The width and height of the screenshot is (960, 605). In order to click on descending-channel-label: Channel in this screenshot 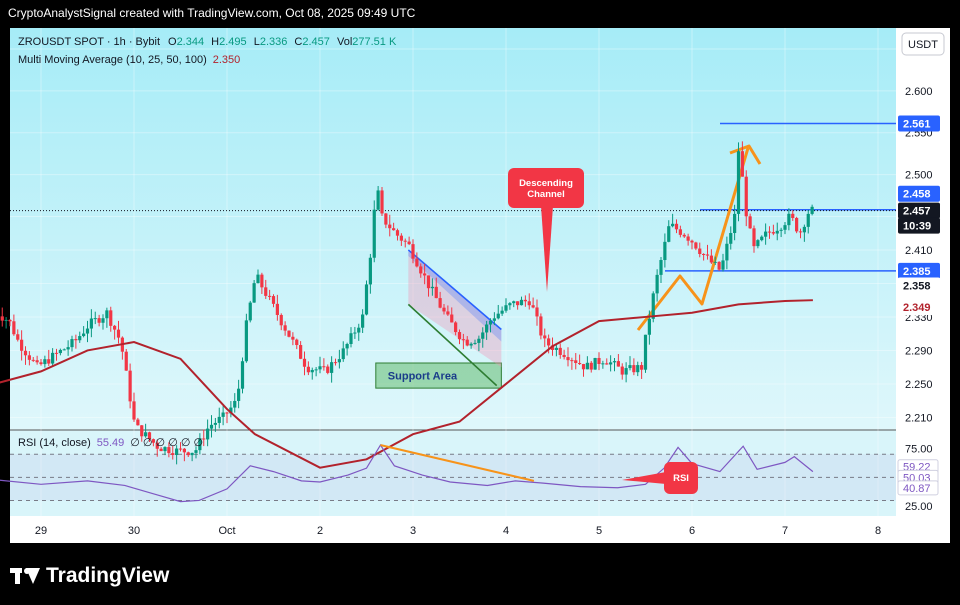, I will do `click(545, 194)`.